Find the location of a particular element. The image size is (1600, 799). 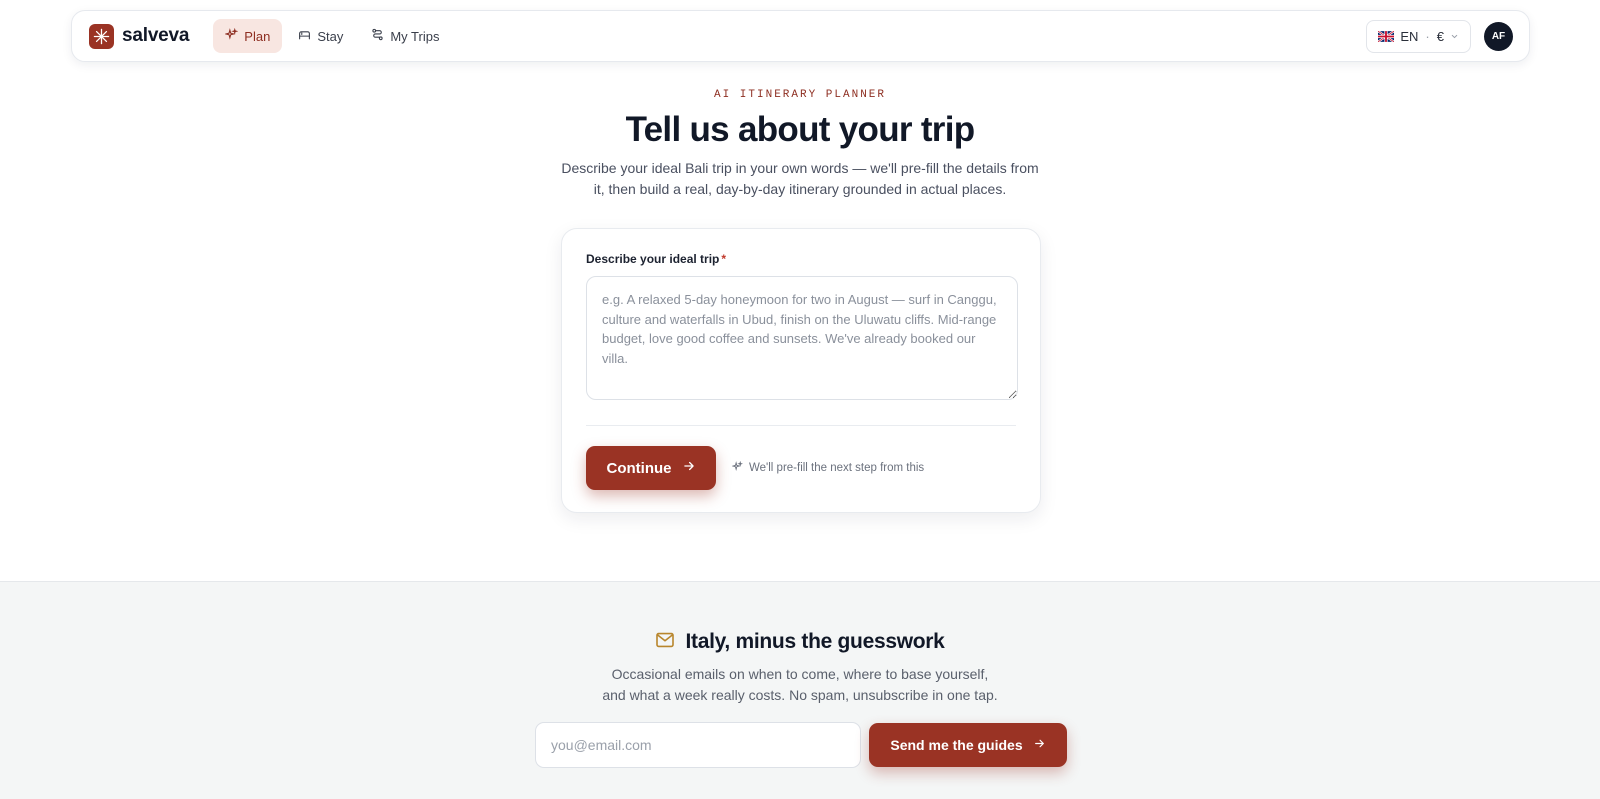

route-icon is located at coordinates (377, 36).